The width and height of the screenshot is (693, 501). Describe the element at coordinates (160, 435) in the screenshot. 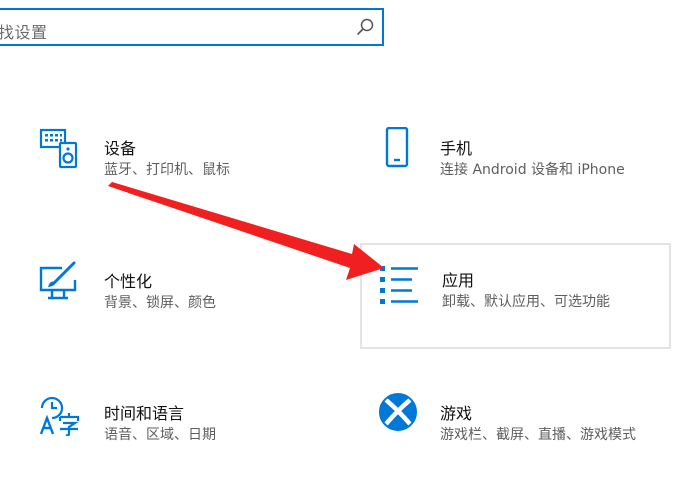

I see `settings-tile-description: 语音、区域、日期` at that location.